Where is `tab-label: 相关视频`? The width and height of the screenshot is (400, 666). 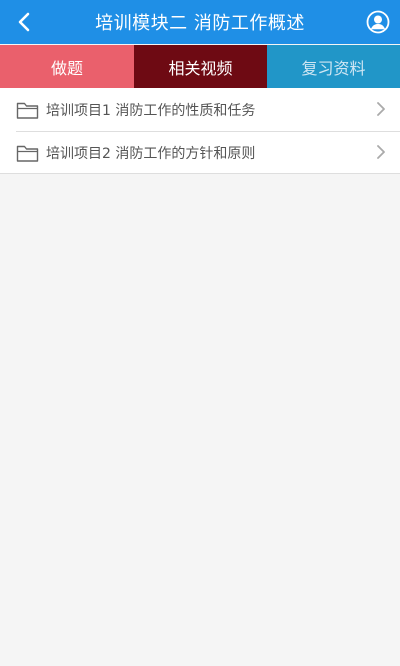 tab-label: 相关视频 is located at coordinates (200, 68).